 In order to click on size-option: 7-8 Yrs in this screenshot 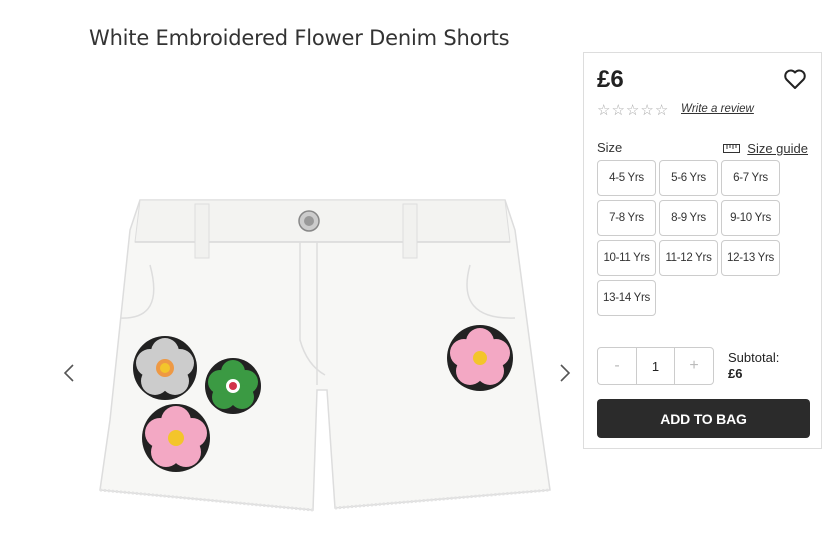, I will do `click(626, 218)`.